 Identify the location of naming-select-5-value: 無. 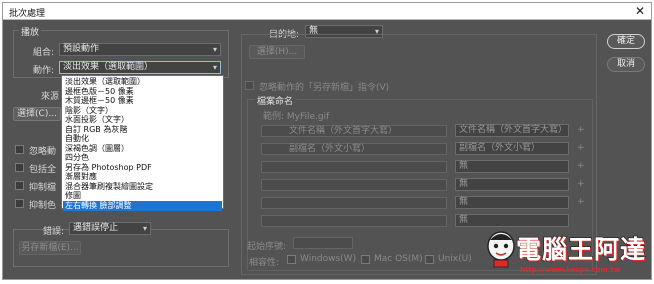
(464, 202).